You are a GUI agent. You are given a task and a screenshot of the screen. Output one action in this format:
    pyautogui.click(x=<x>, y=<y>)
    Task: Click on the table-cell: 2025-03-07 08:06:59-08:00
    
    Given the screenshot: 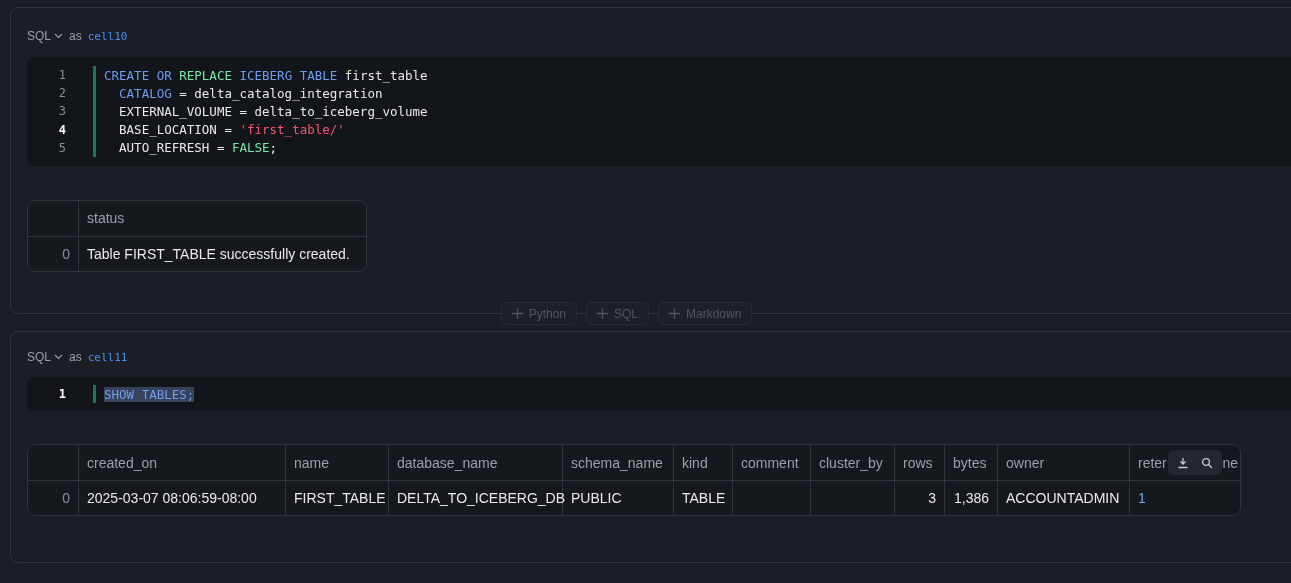 What is the action you would take?
    pyautogui.click(x=182, y=498)
    